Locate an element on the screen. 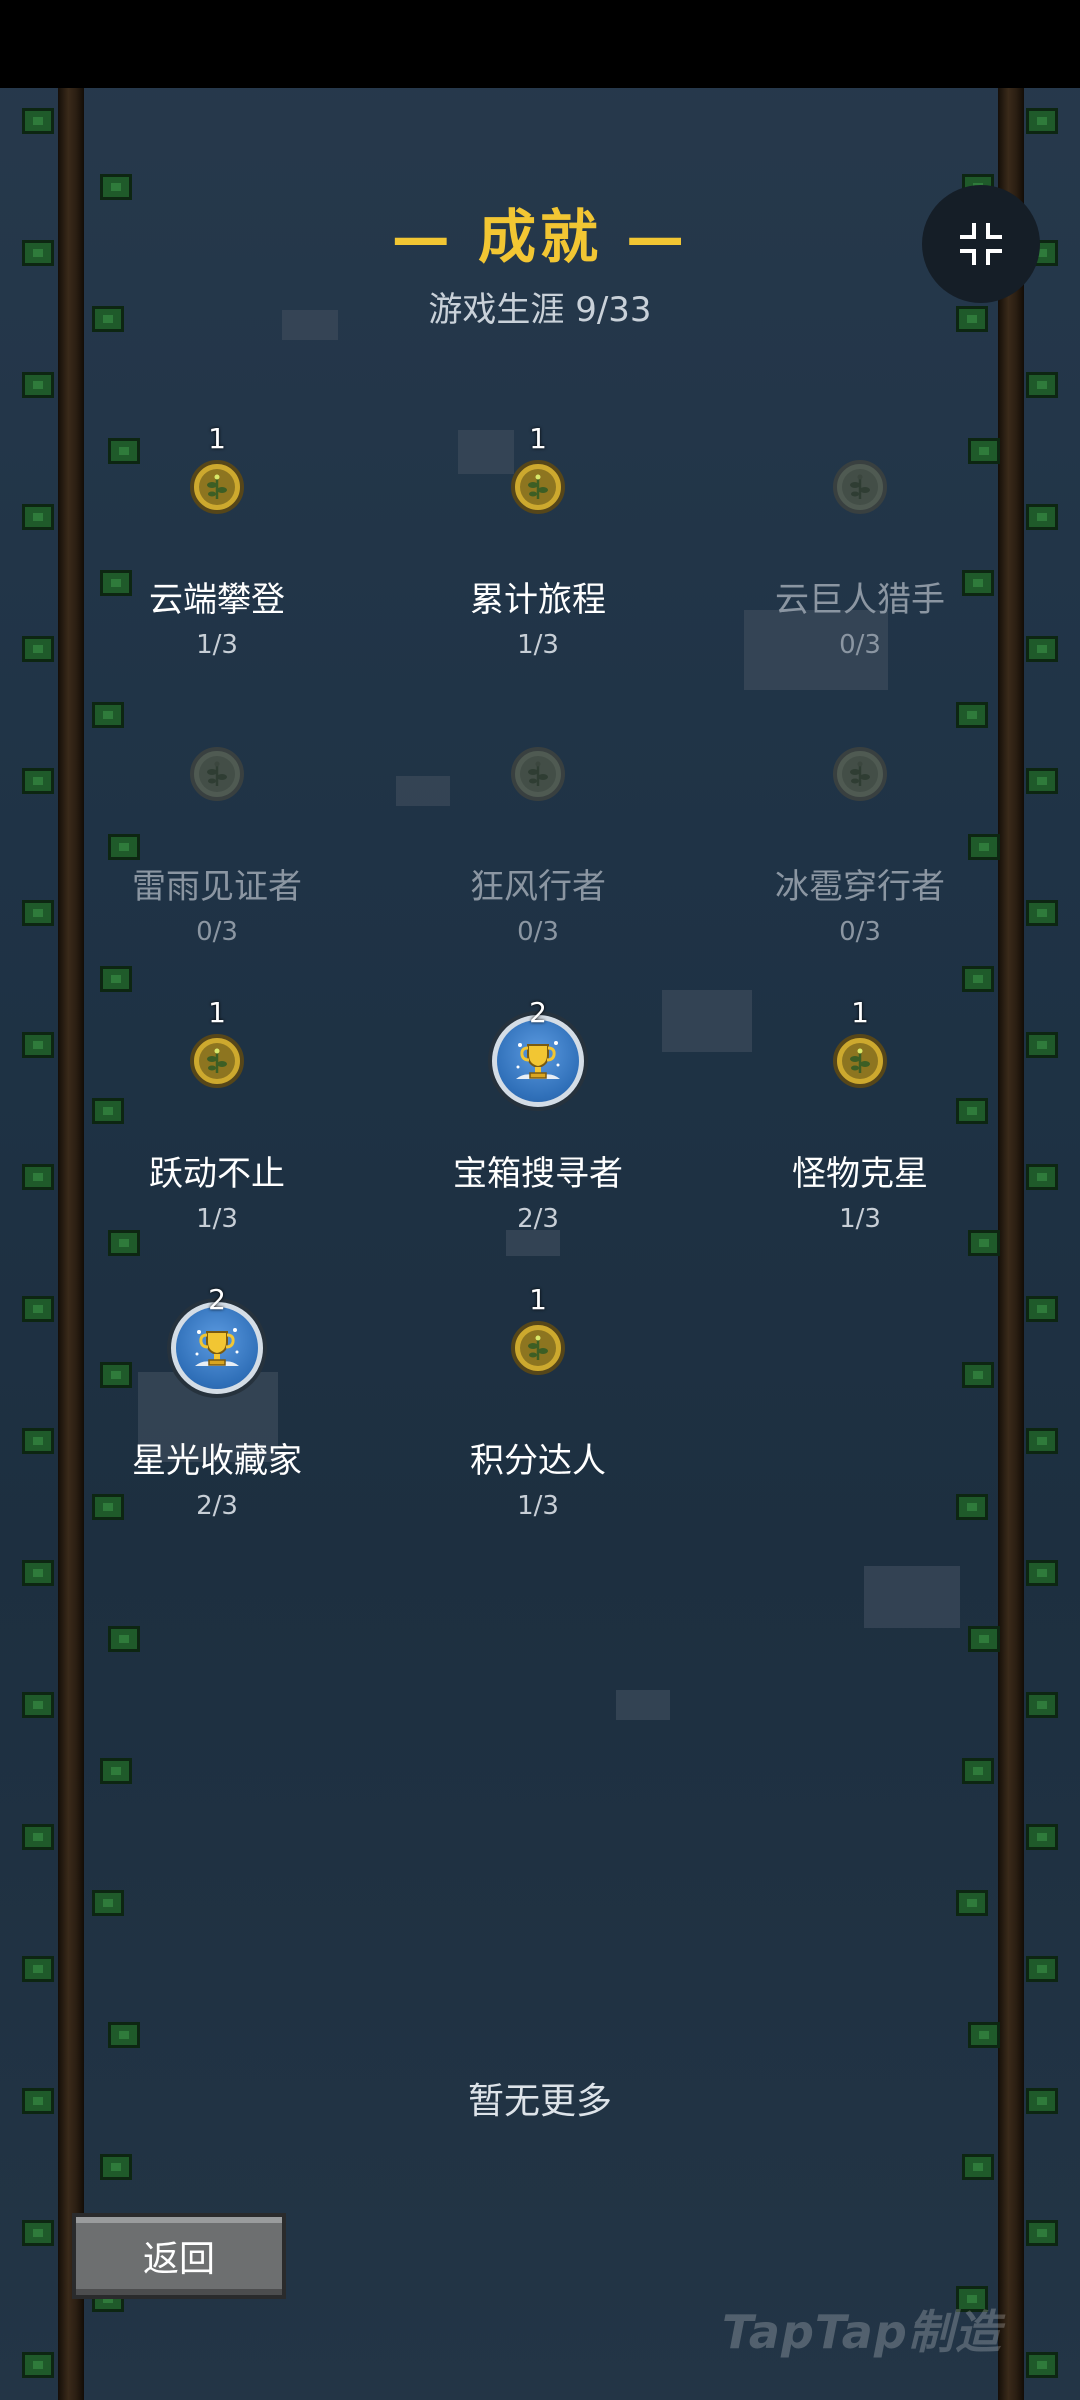 This screenshot has width=1080, height=2400. achievement-item: 冰雹穿行者 0/3 is located at coordinates (860, 844).